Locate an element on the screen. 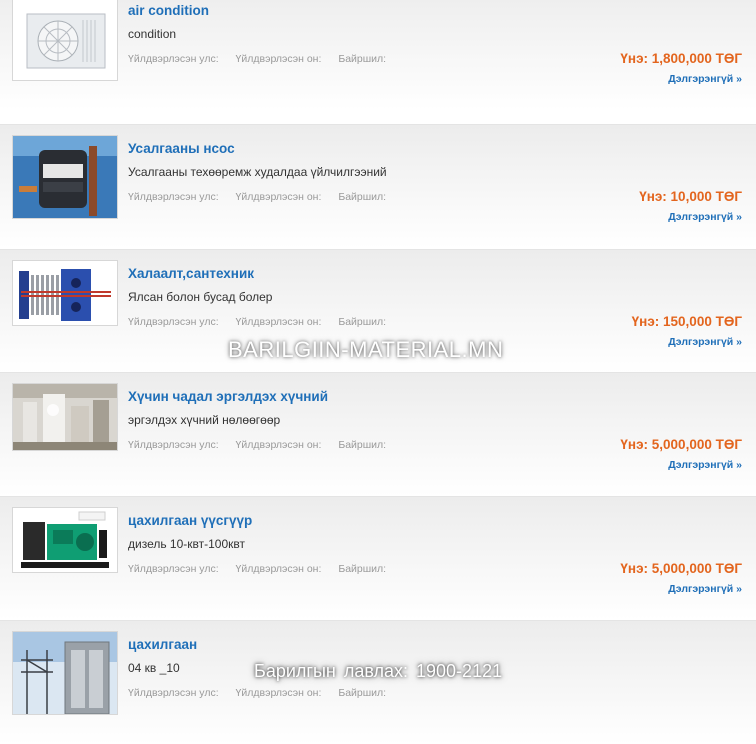 The image size is (756, 744). listing-description: condition is located at coordinates (152, 34).